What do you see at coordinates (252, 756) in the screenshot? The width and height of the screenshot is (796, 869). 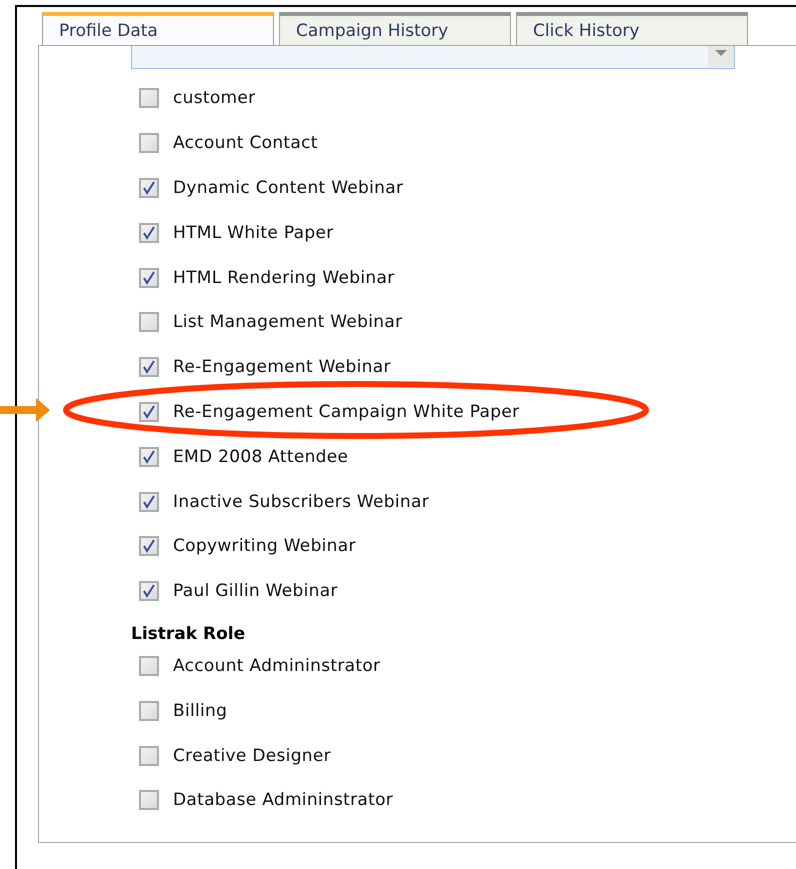 I see `checkbox-label: Creative Designer` at bounding box center [252, 756].